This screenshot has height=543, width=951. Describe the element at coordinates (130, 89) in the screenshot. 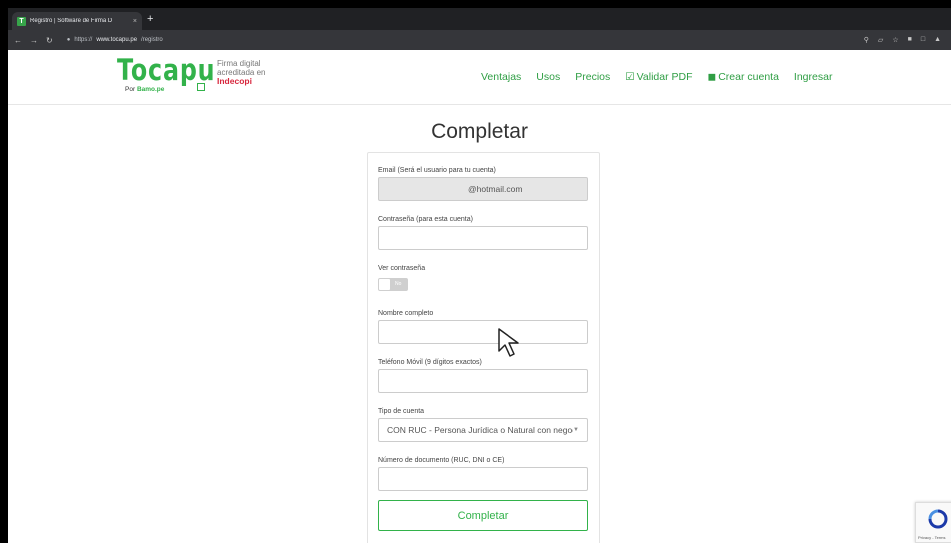

I see `logo-by: Por` at that location.